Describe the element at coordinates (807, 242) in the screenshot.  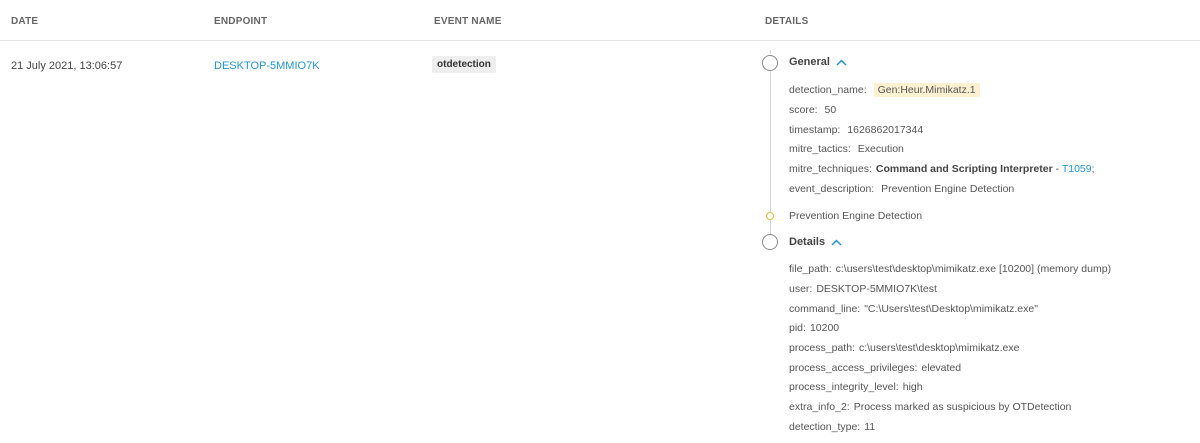
I see `details-section-title: Details` at that location.